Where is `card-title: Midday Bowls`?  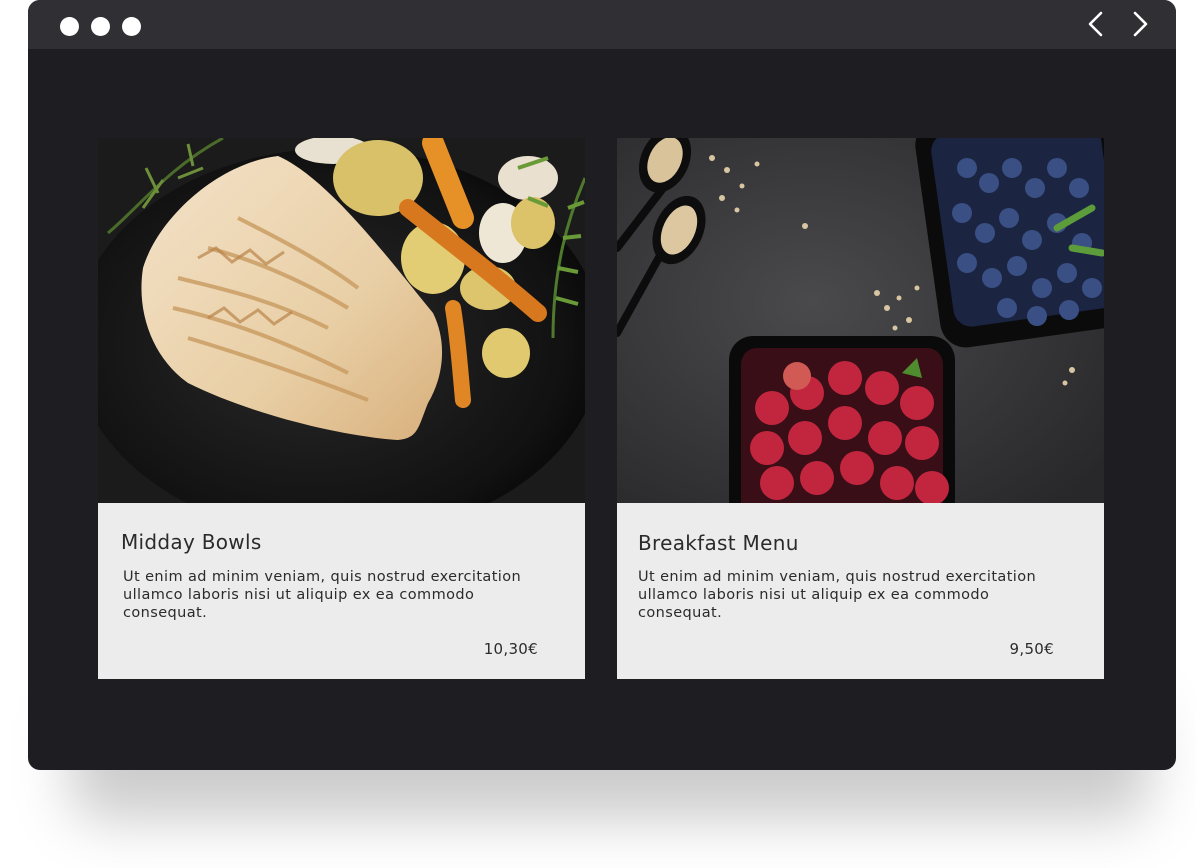
card-title: Midday Bowls is located at coordinates (191, 542).